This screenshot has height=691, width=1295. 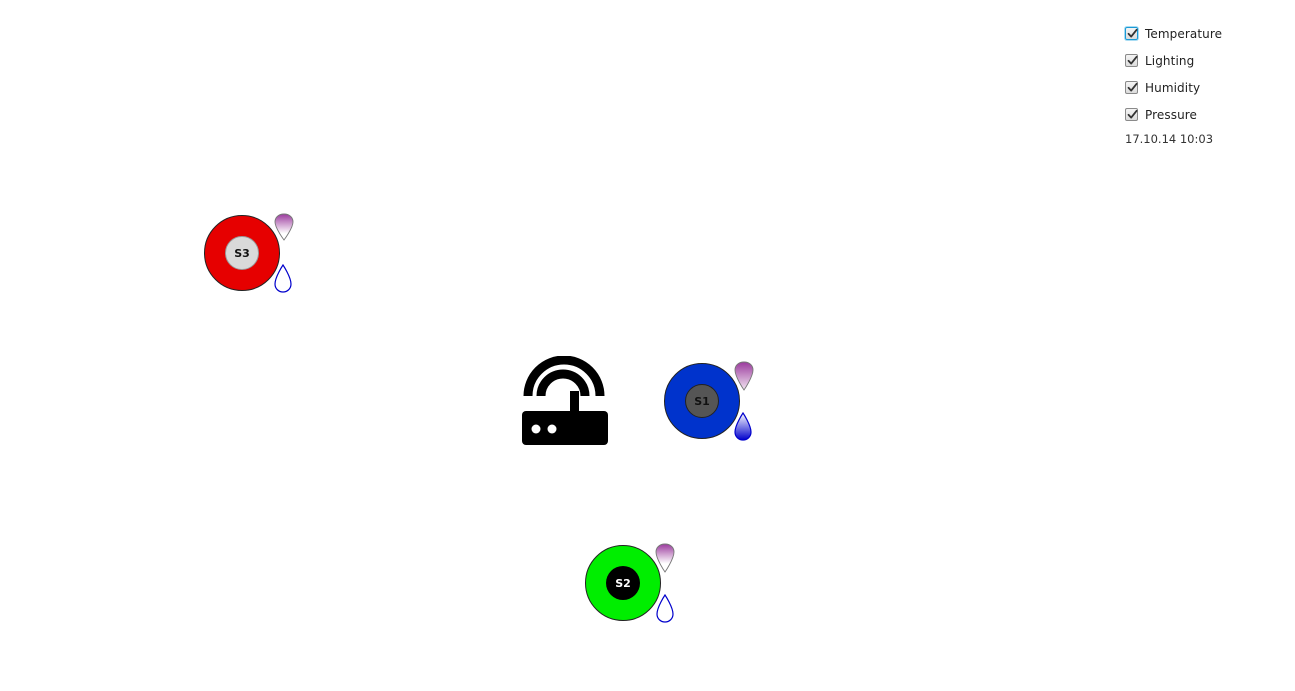 I want to click on filter-pressure: Pressure, so click(x=1205, y=114).